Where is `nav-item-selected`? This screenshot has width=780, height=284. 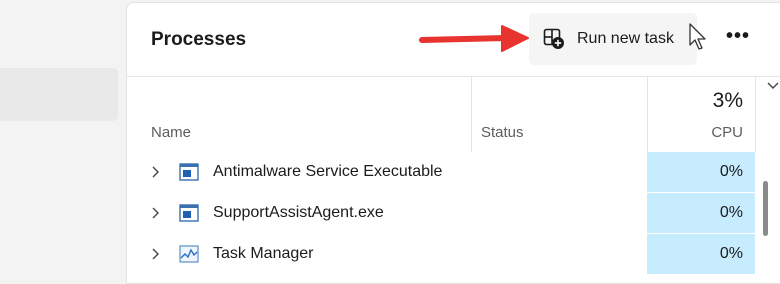 nav-item-selected is located at coordinates (59, 94).